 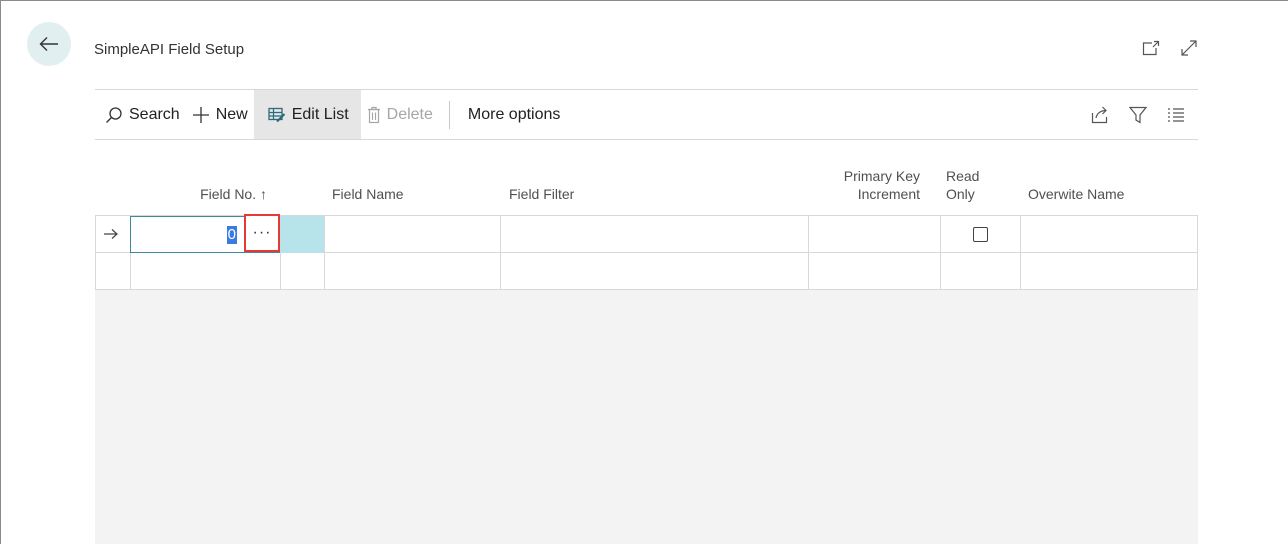 I want to click on search-label: Search, so click(x=154, y=114).